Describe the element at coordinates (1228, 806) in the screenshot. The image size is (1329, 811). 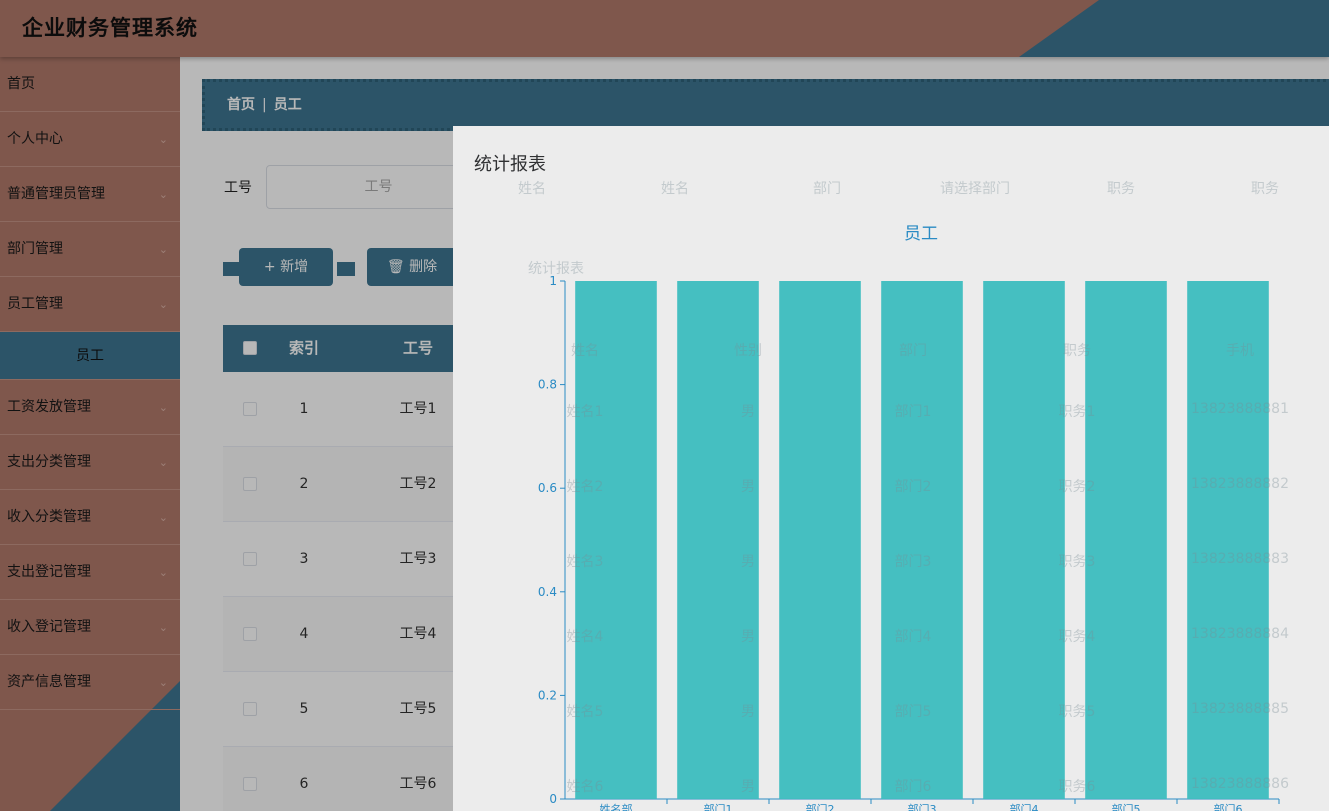
I see `x-tick-label: 部门6` at that location.